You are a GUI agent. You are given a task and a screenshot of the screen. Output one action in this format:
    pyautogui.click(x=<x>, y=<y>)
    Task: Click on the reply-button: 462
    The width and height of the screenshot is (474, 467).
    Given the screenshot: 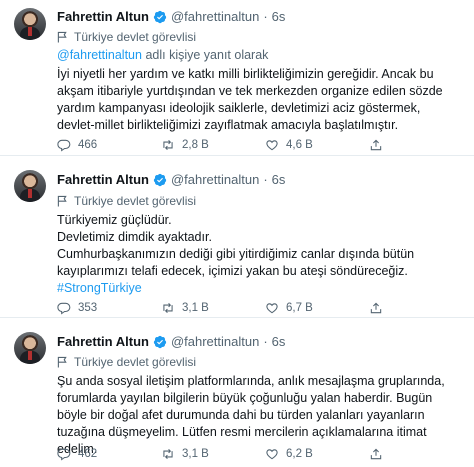 What is the action you would take?
    pyautogui.click(x=109, y=454)
    